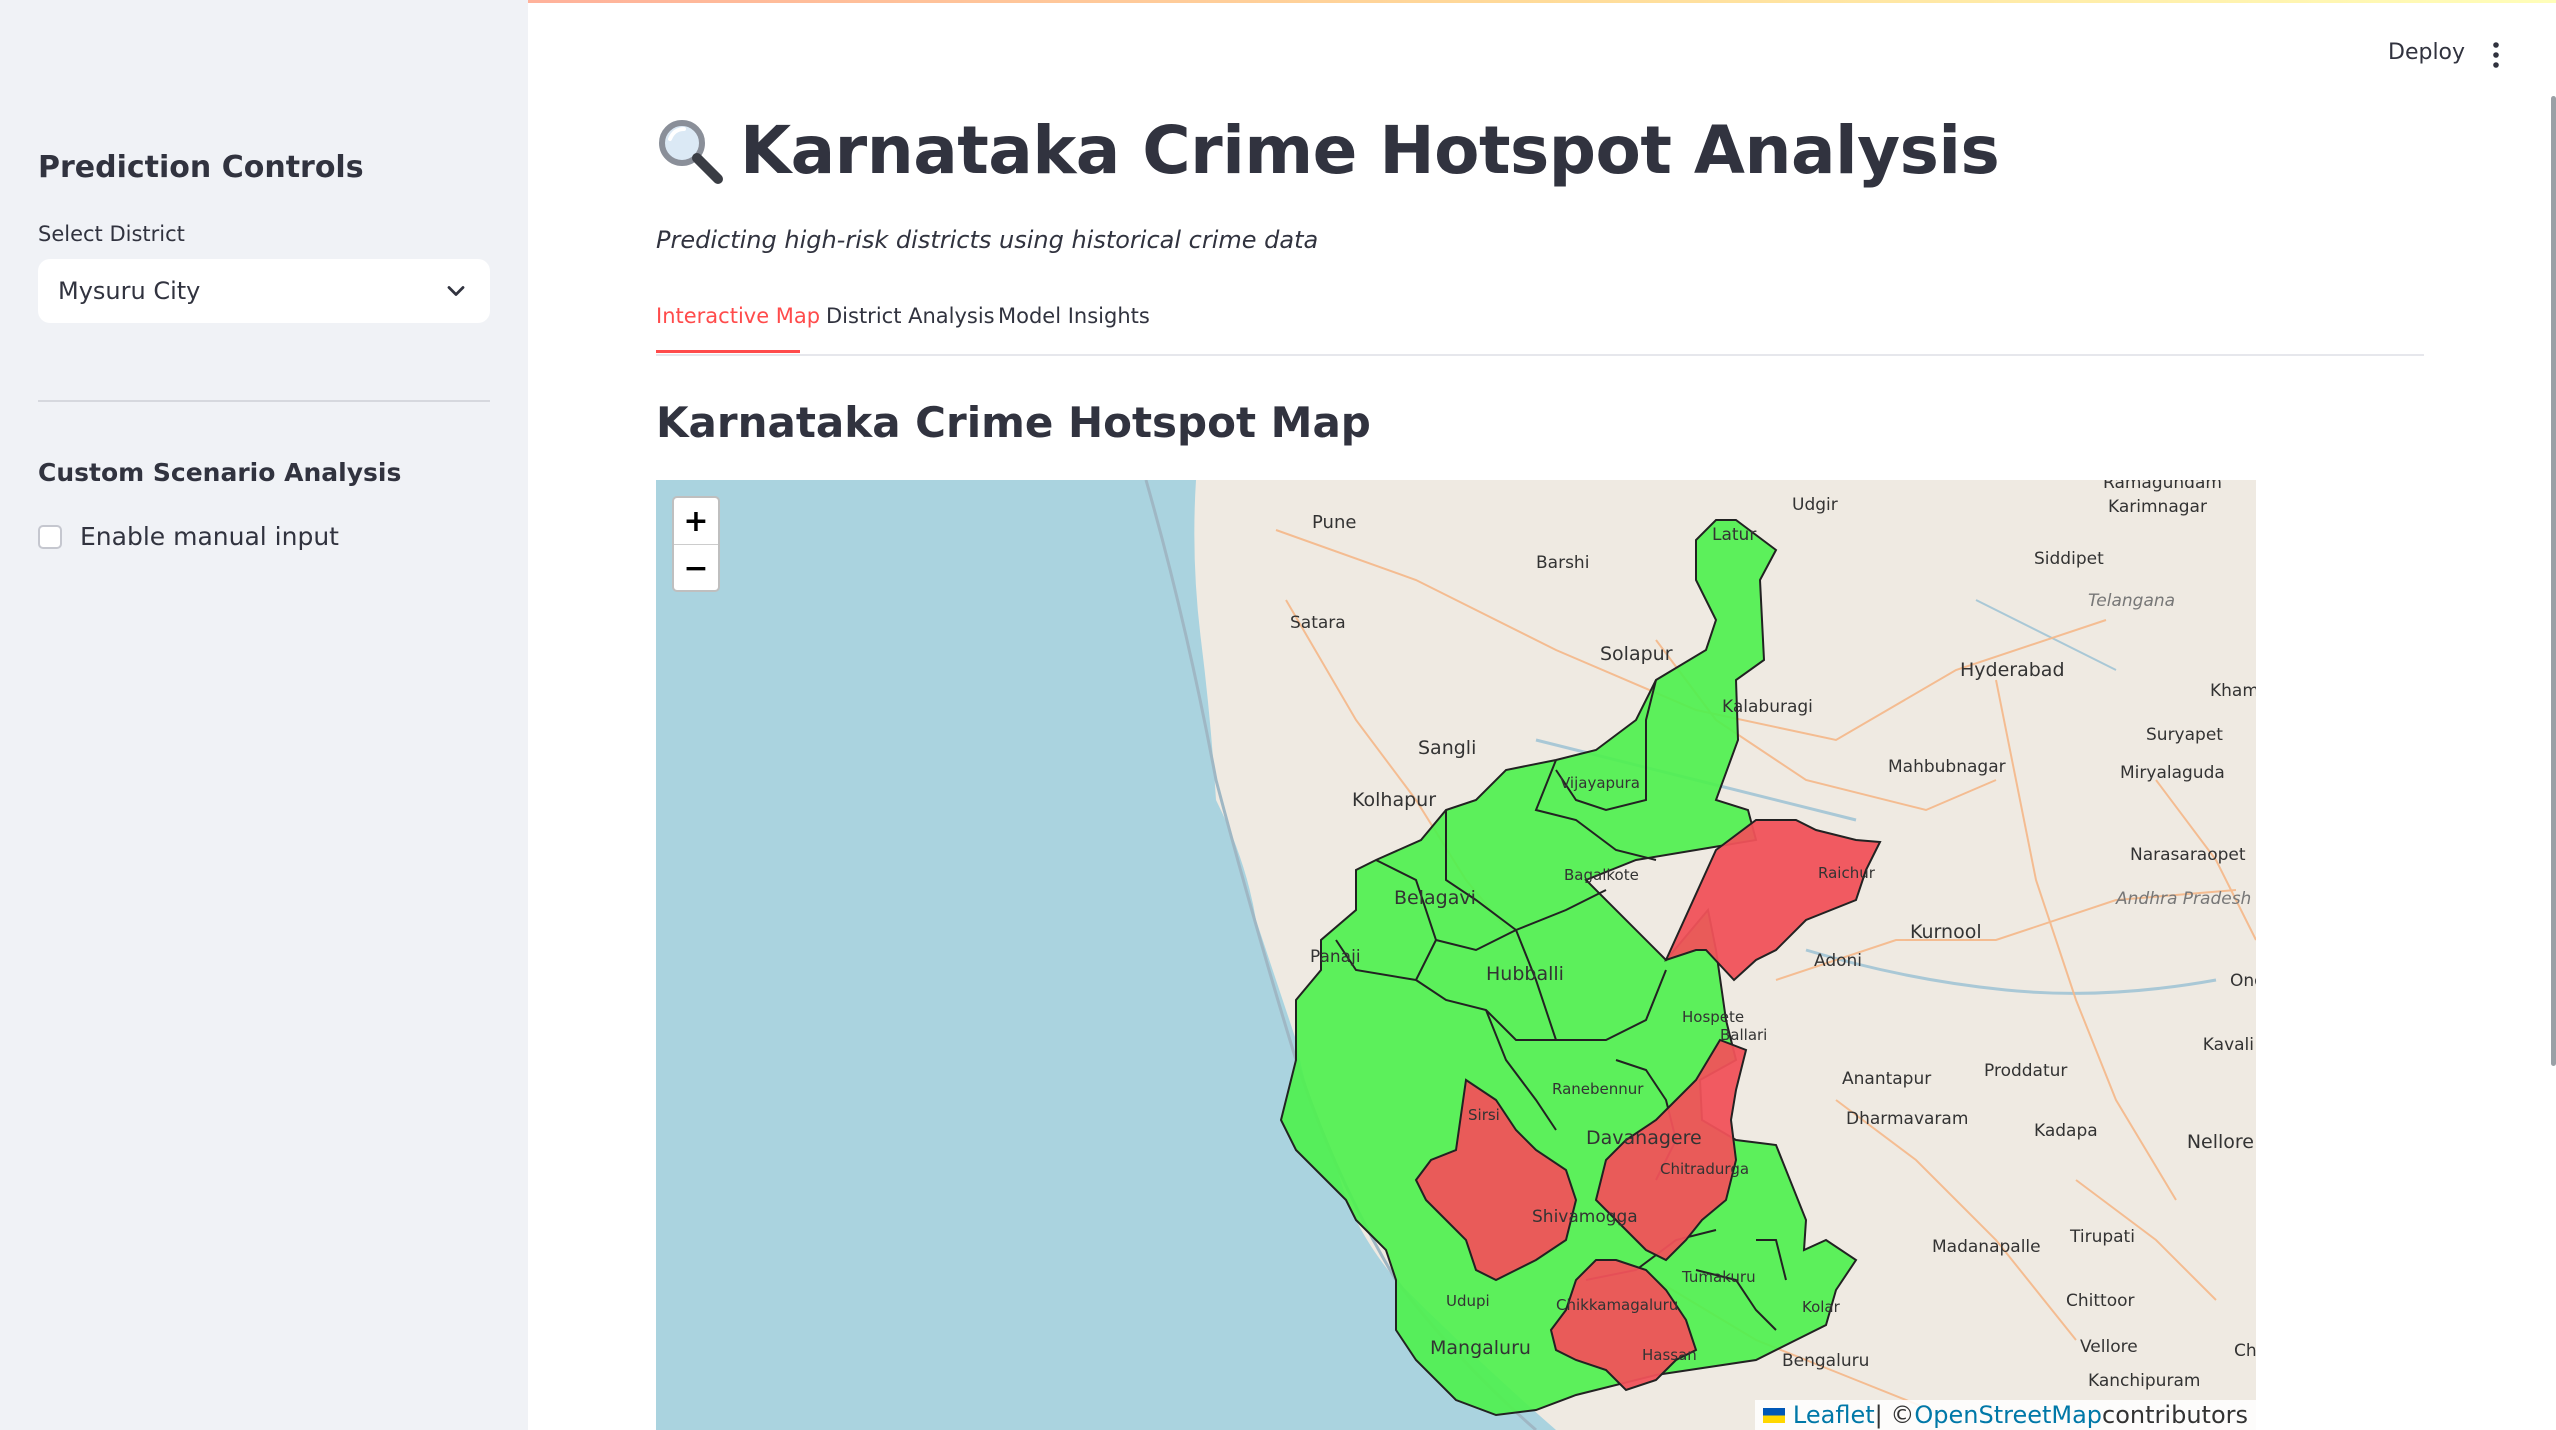 This screenshot has height=1430, width=2556. What do you see at coordinates (2228, 1045) in the screenshot?
I see `map-label: Kavali` at bounding box center [2228, 1045].